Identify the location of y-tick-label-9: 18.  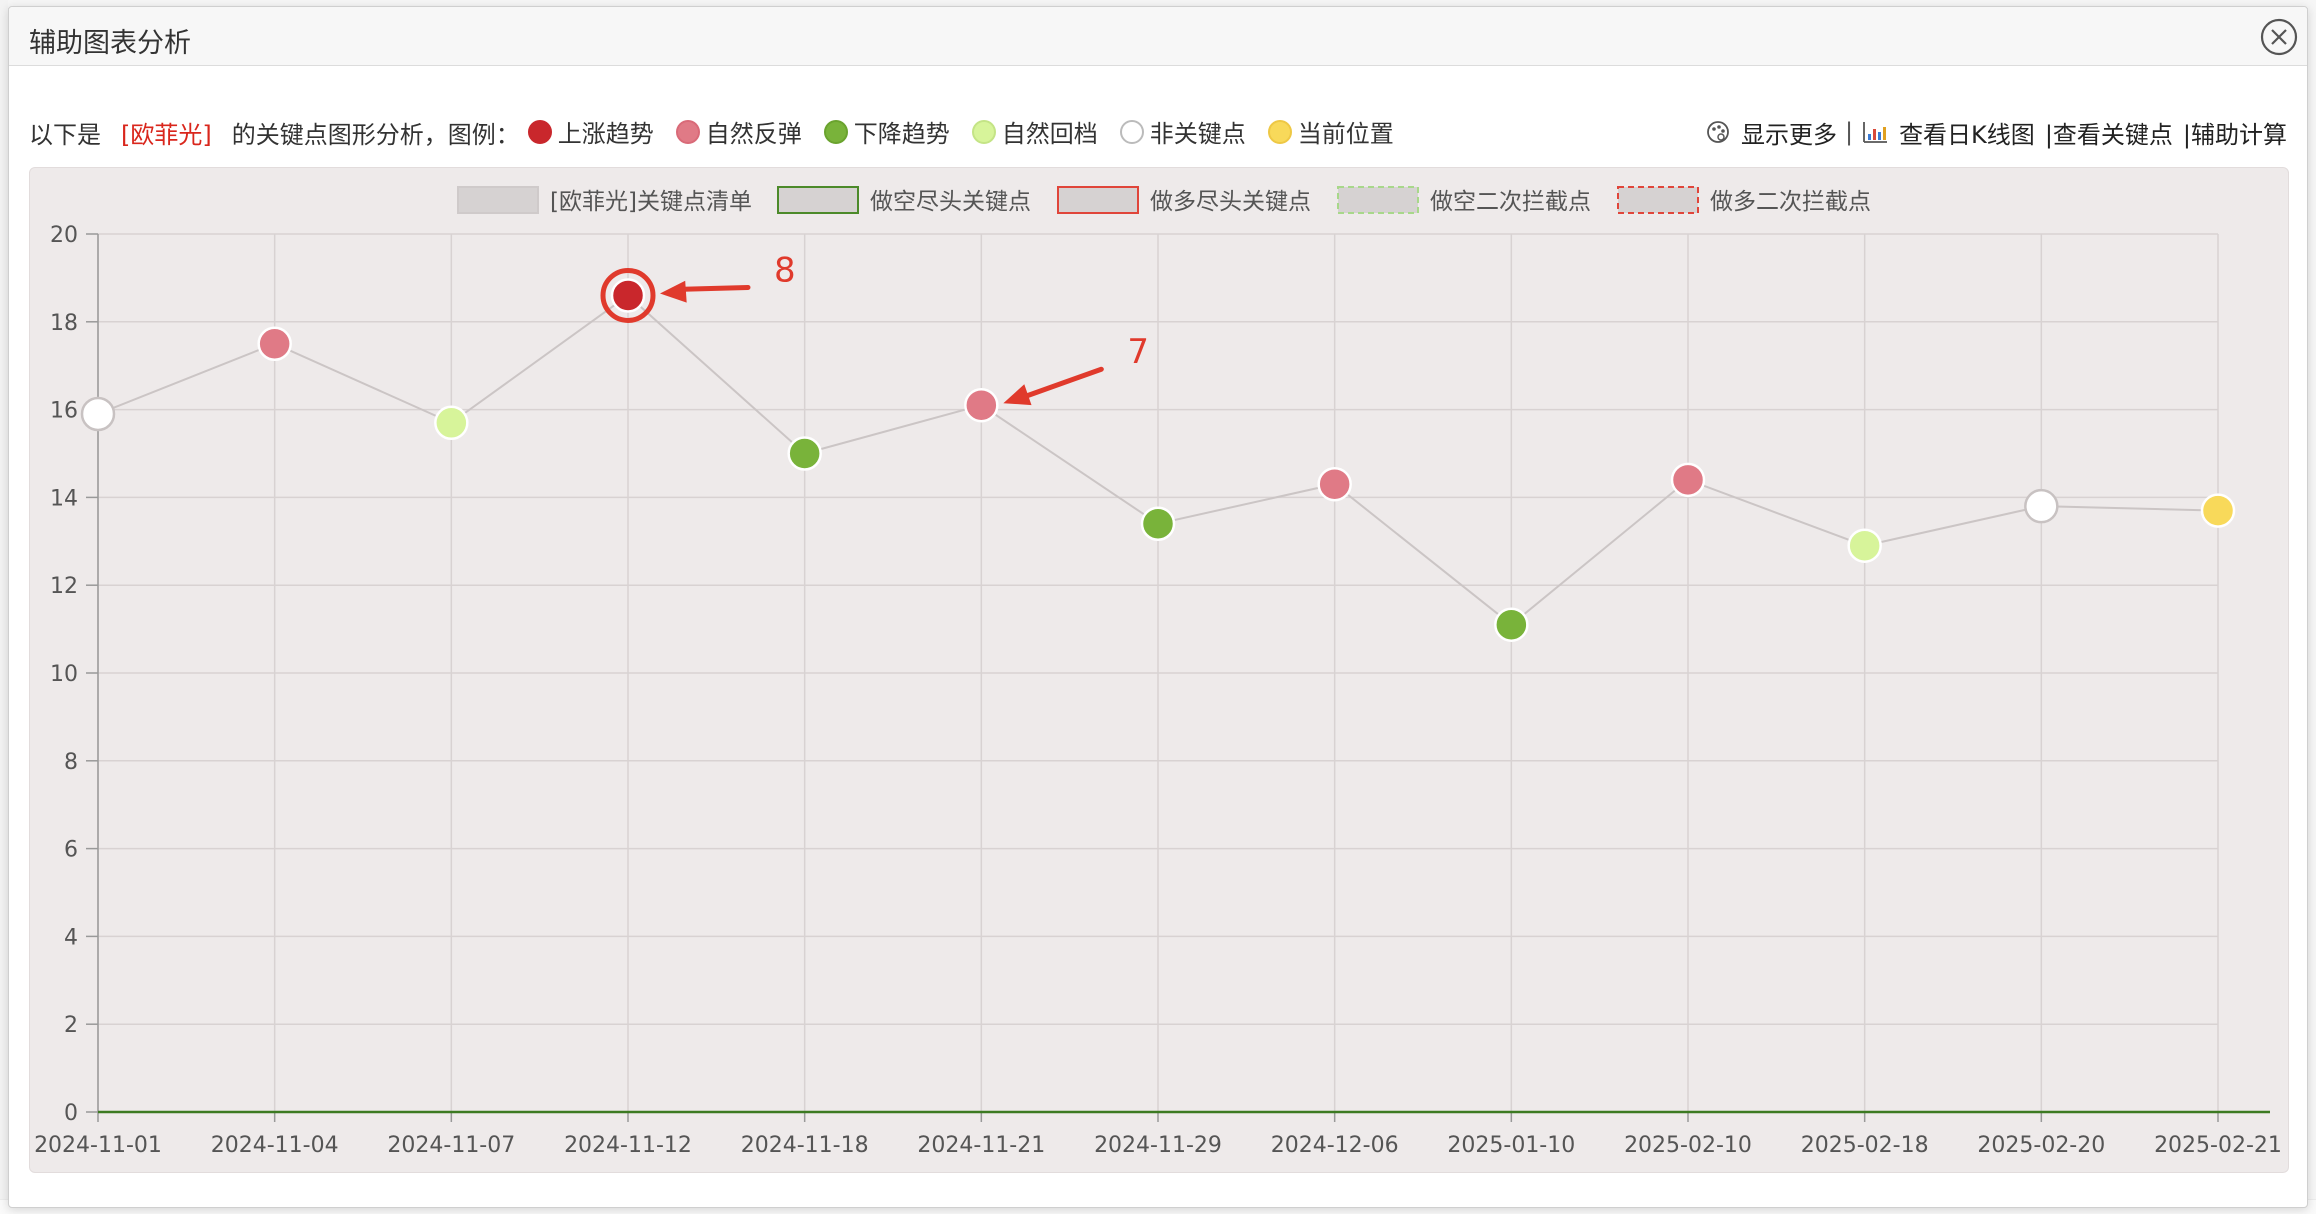
(64, 323).